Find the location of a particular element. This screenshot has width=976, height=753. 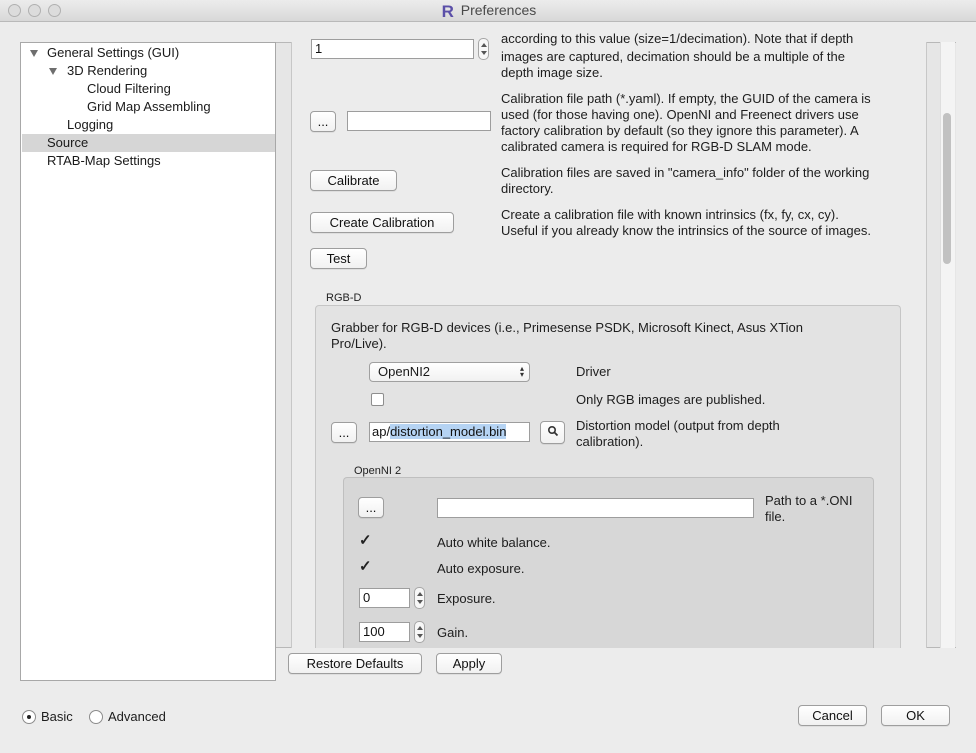

calibrate-desc-line-2: directory. is located at coordinates (527, 188).